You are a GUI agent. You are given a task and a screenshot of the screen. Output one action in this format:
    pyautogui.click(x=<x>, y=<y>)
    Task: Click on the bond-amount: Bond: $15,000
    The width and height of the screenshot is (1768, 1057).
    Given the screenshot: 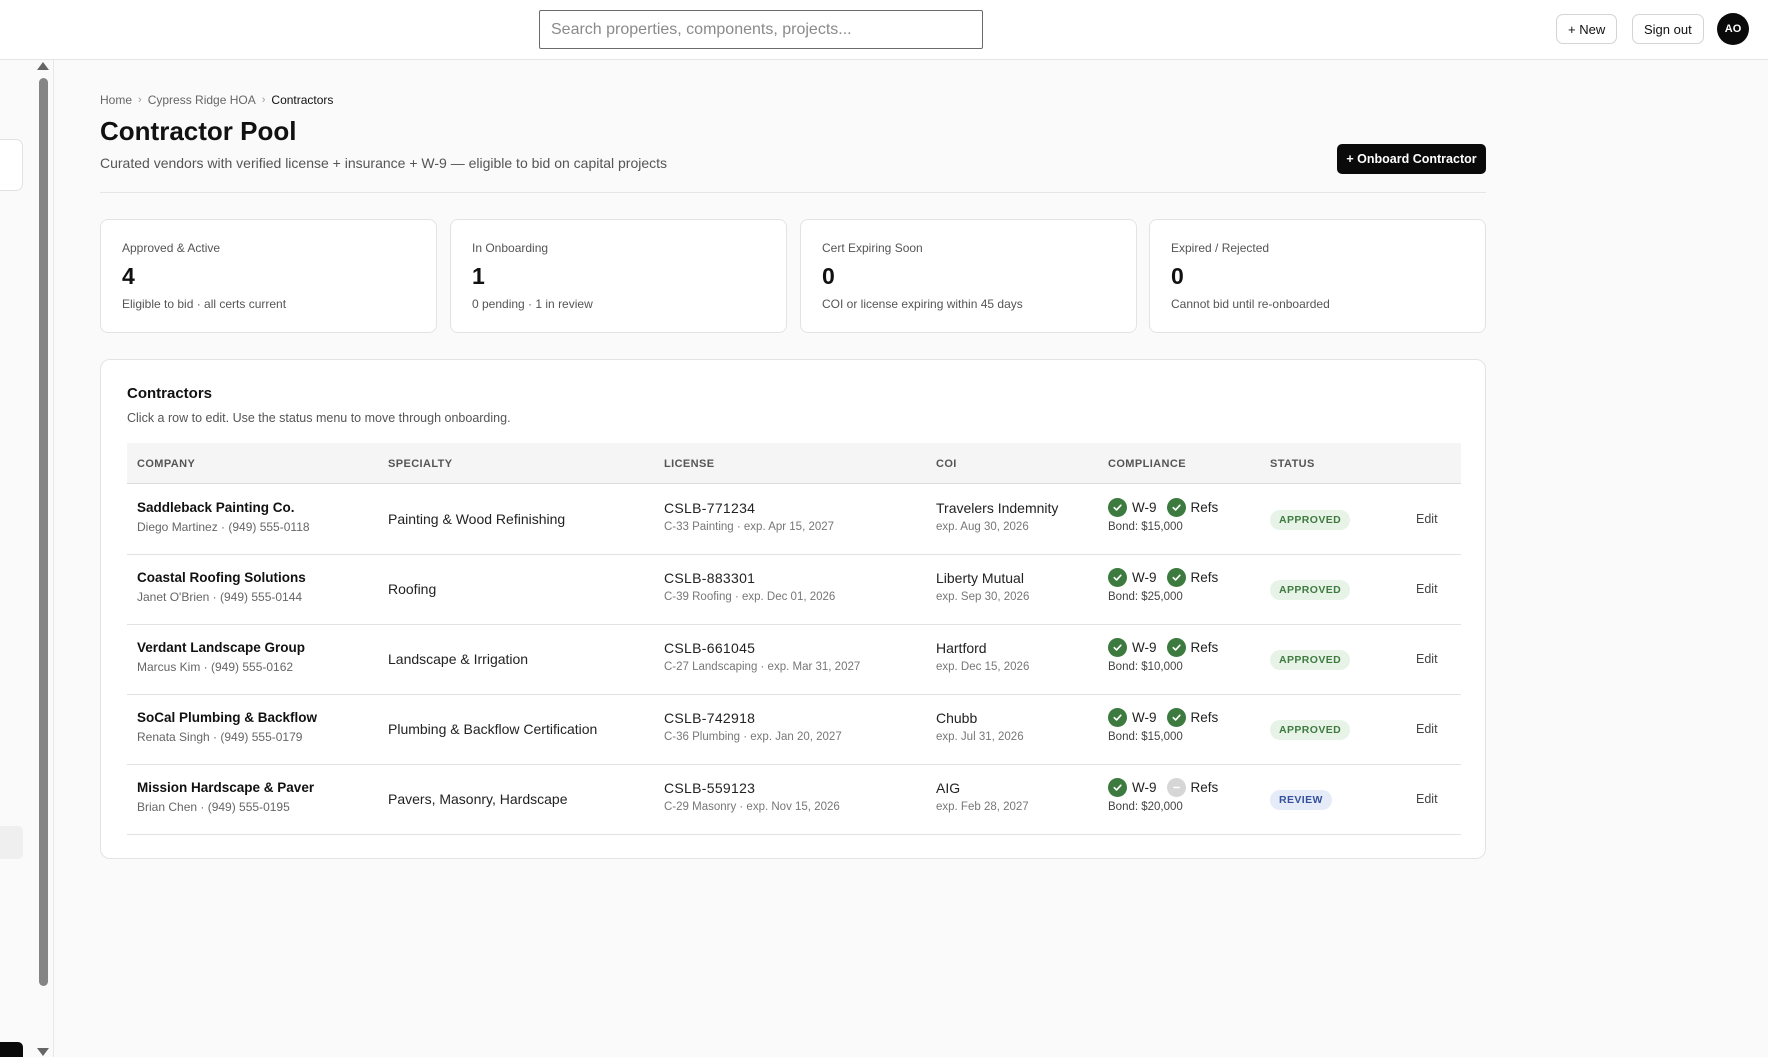 What is the action you would take?
    pyautogui.click(x=1145, y=737)
    